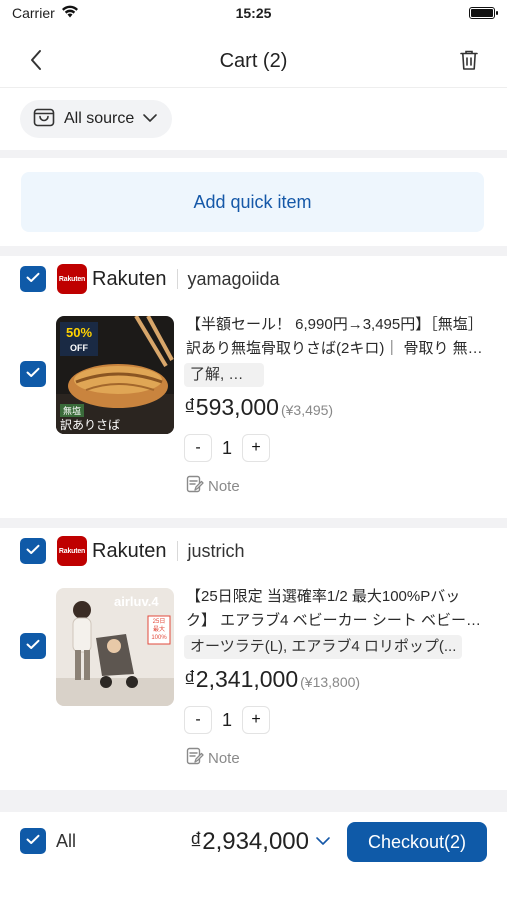  Describe the element at coordinates (253, 121) in the screenshot. I see `filter-row: All source` at that location.